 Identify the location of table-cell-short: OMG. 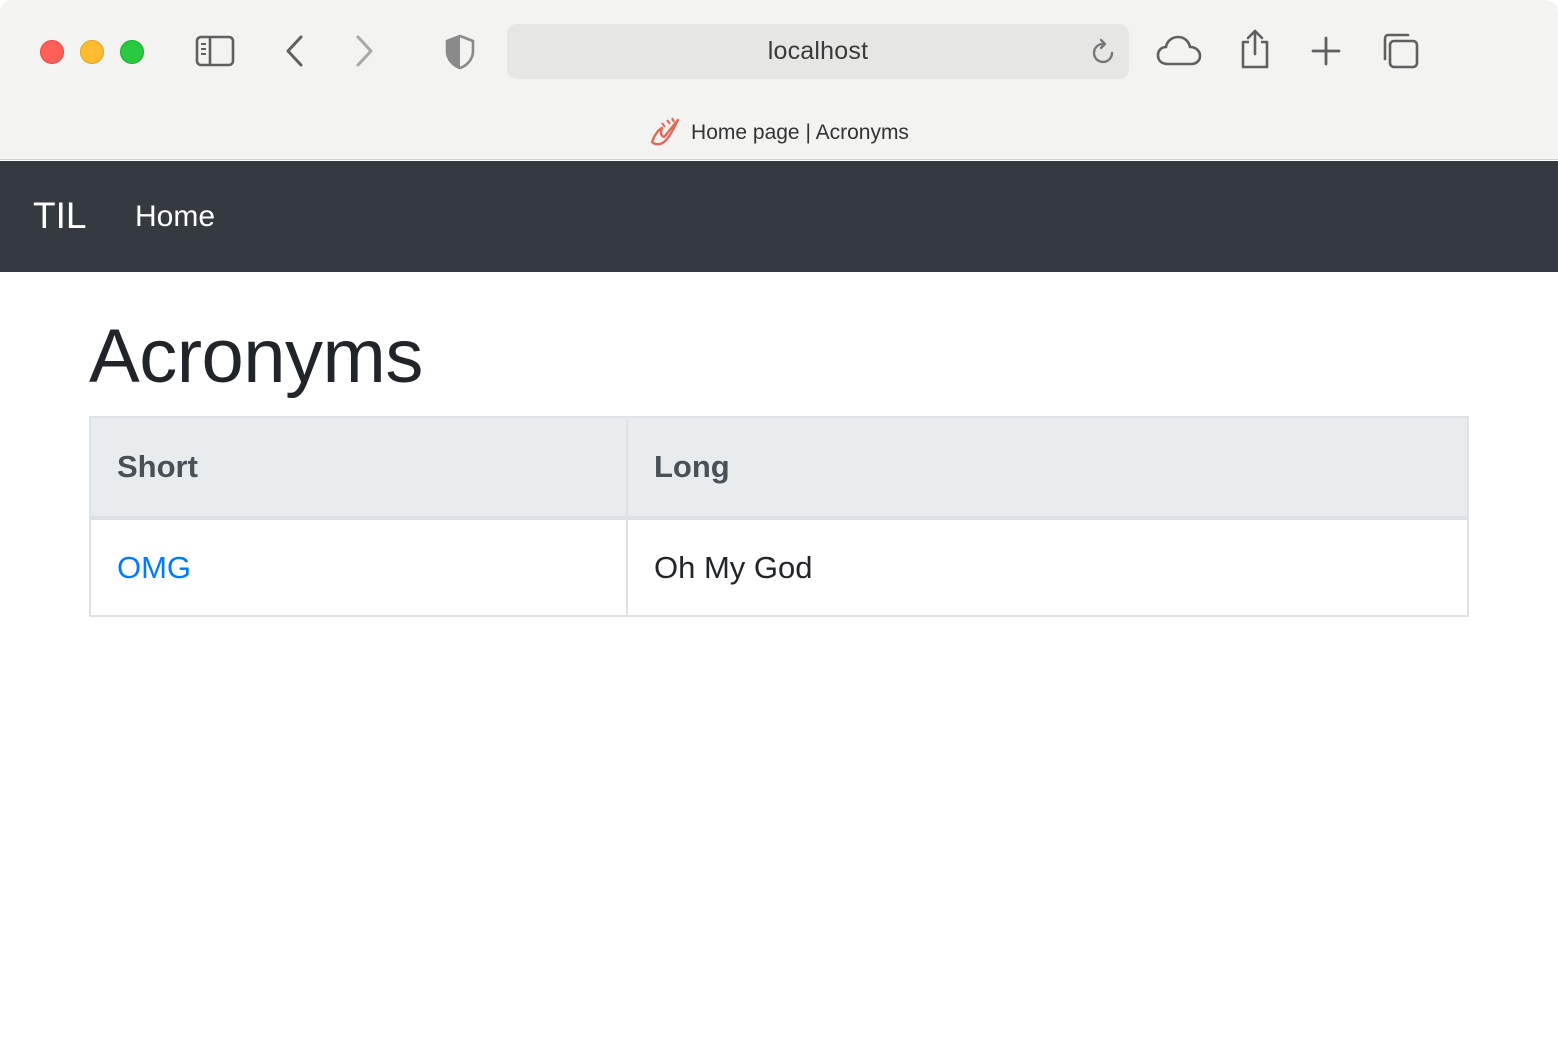
(358, 567).